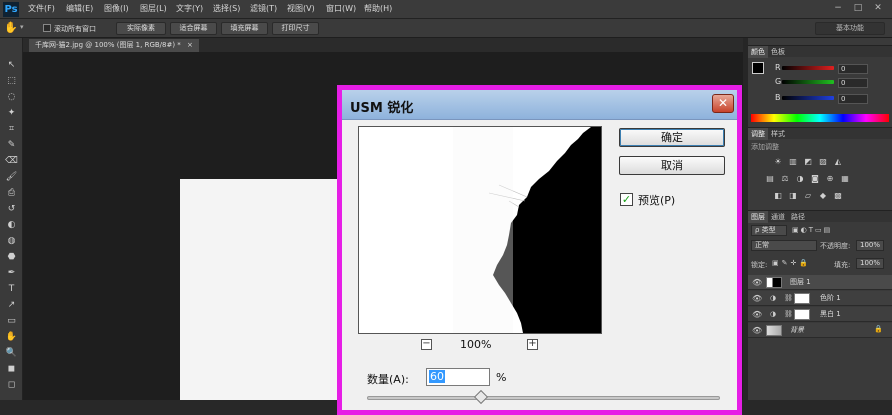  Describe the element at coordinates (672, 165) in the screenshot. I see `cancel-button: 取消` at that location.